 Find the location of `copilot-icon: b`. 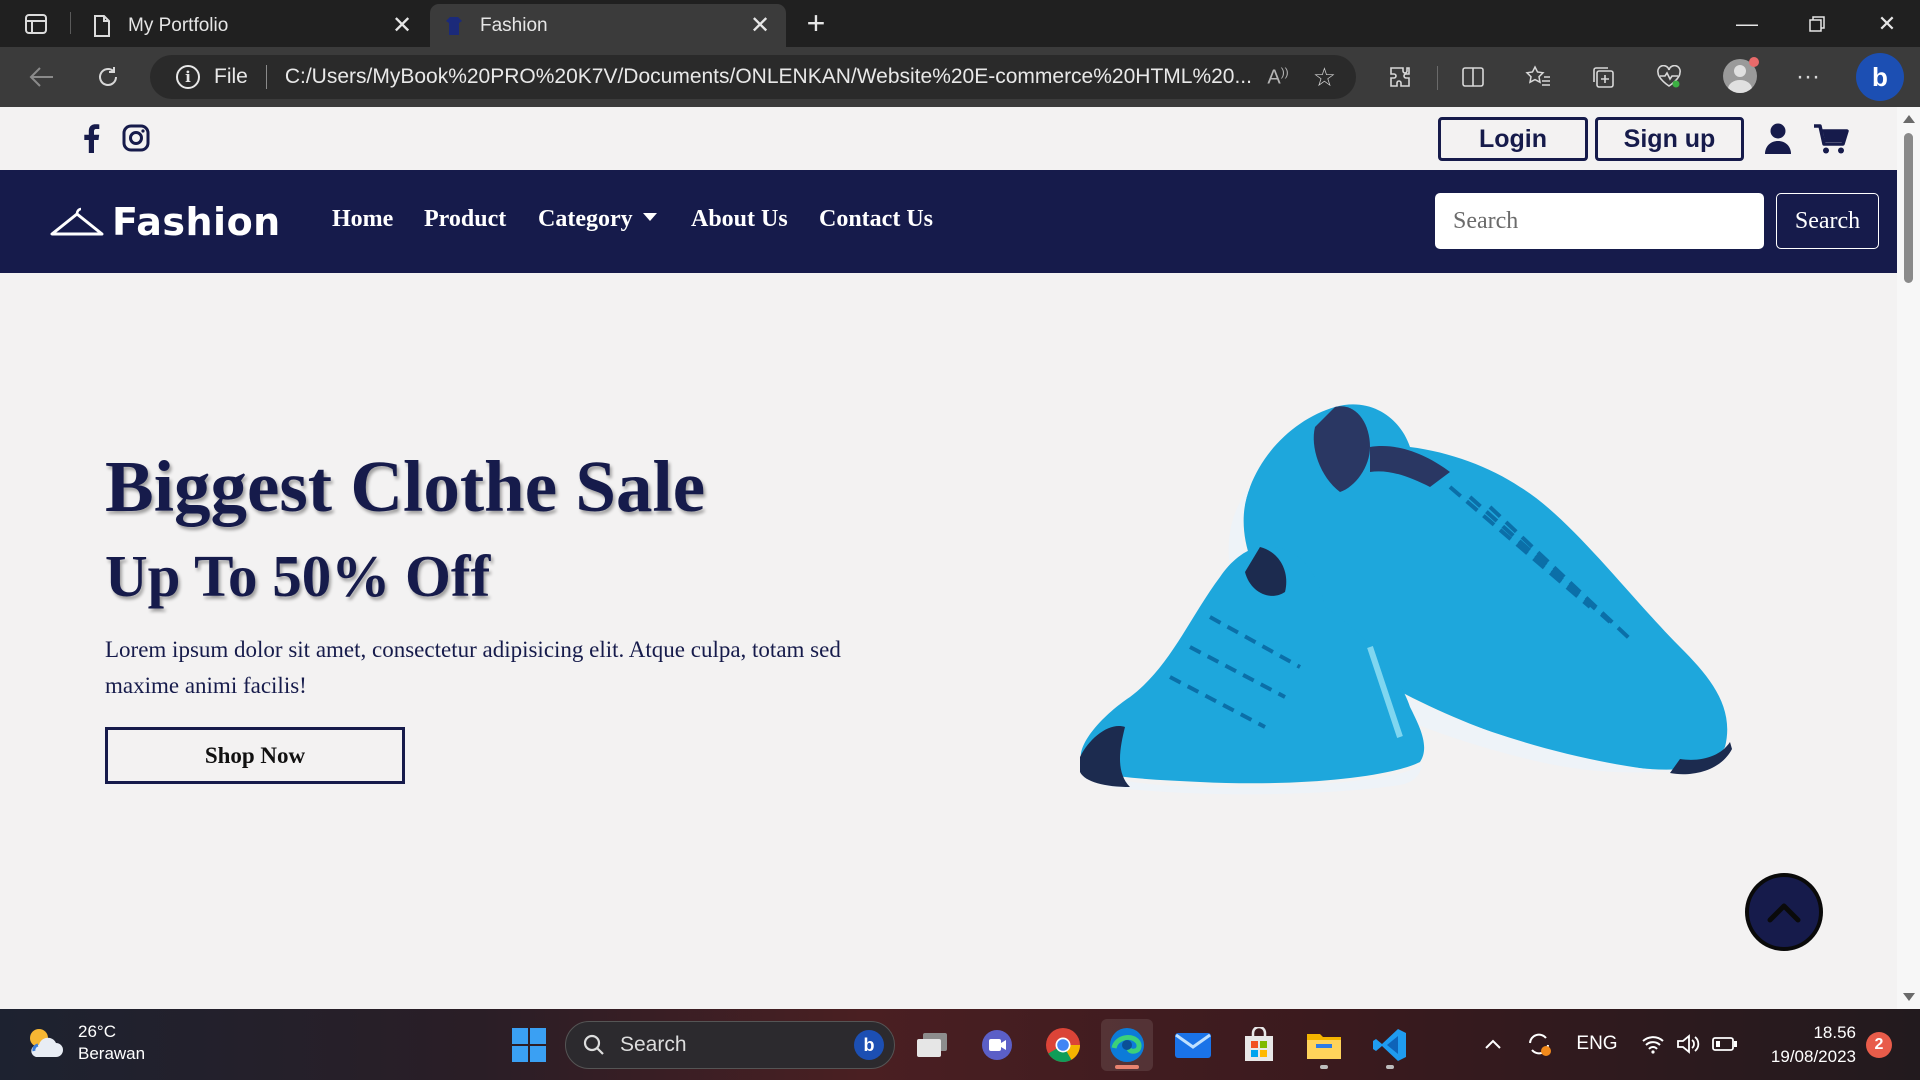

copilot-icon: b is located at coordinates (1880, 77).